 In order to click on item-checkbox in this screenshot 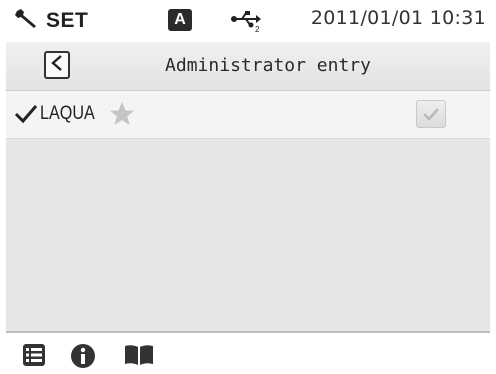, I will do `click(431, 114)`.